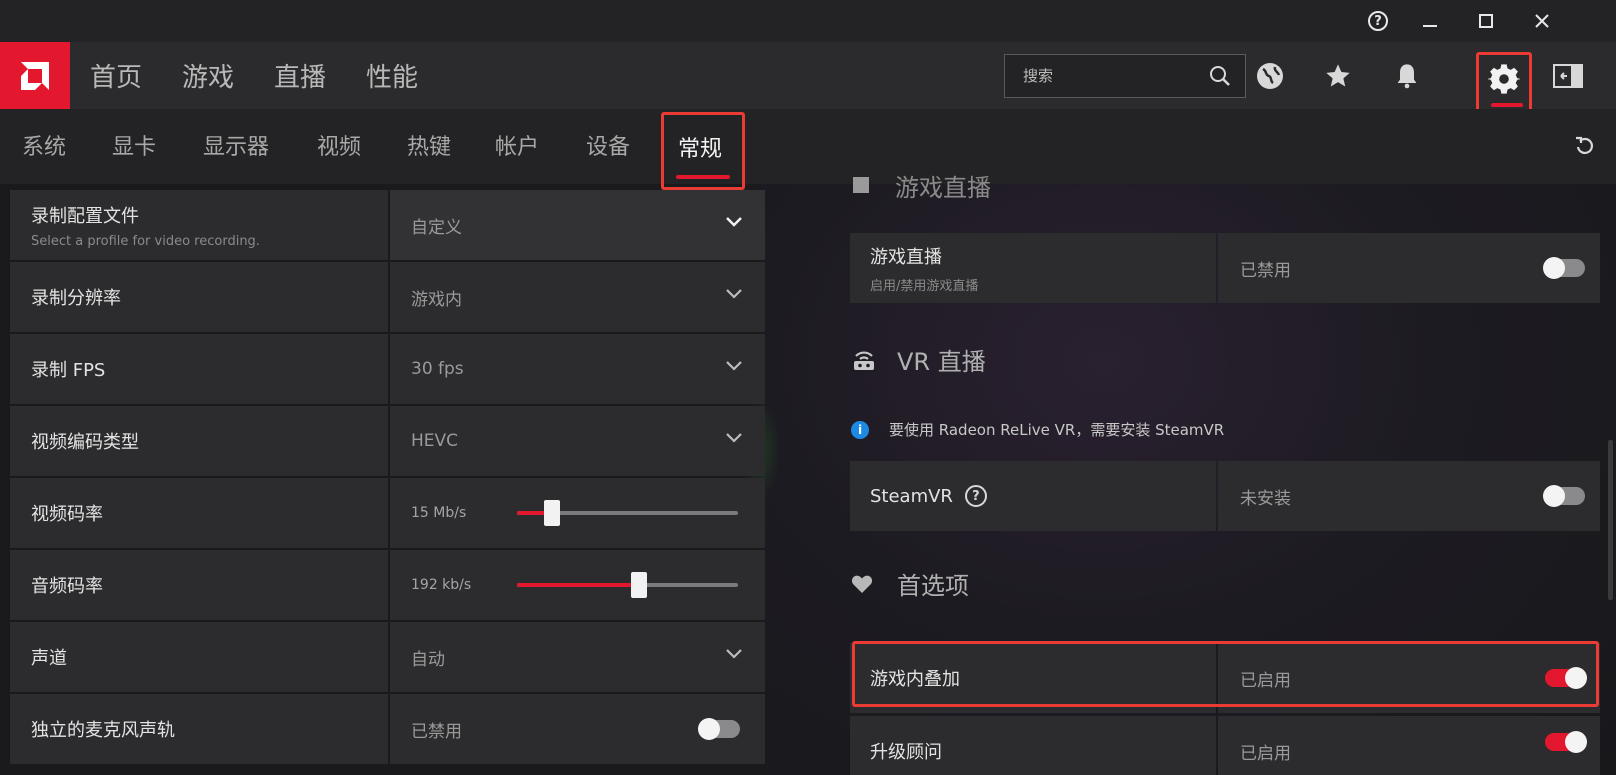 Image resolution: width=1616 pixels, height=775 pixels. What do you see at coordinates (1225, 674) in the screenshot?
I see `overlay-highlight` at bounding box center [1225, 674].